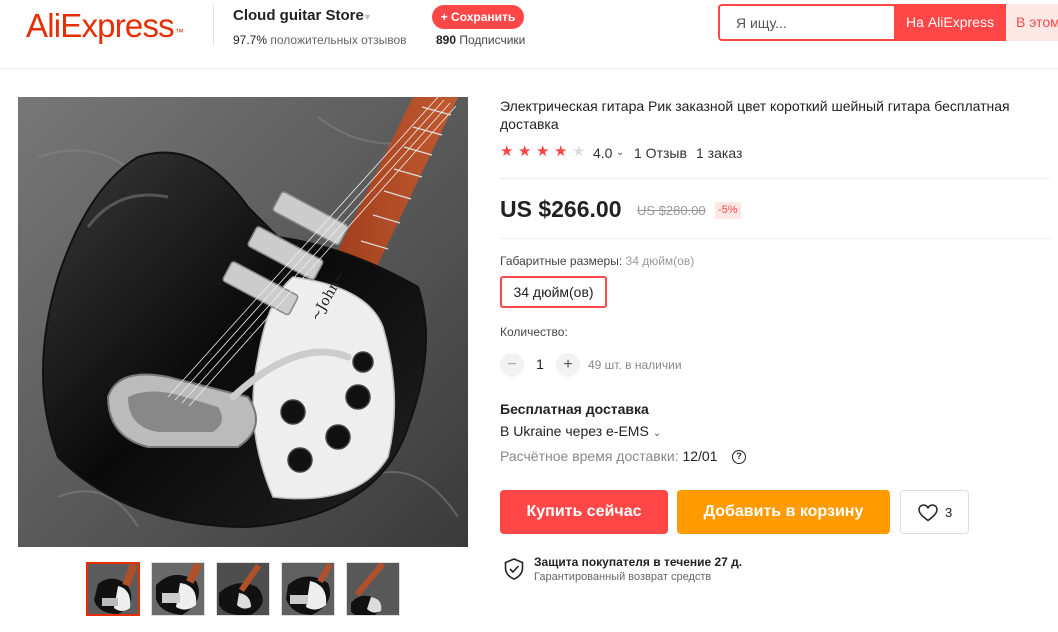 This screenshot has width=1058, height=632. Describe the element at coordinates (320, 40) in the screenshot. I see `store-rating: 97.7% положительных отзывов` at that location.